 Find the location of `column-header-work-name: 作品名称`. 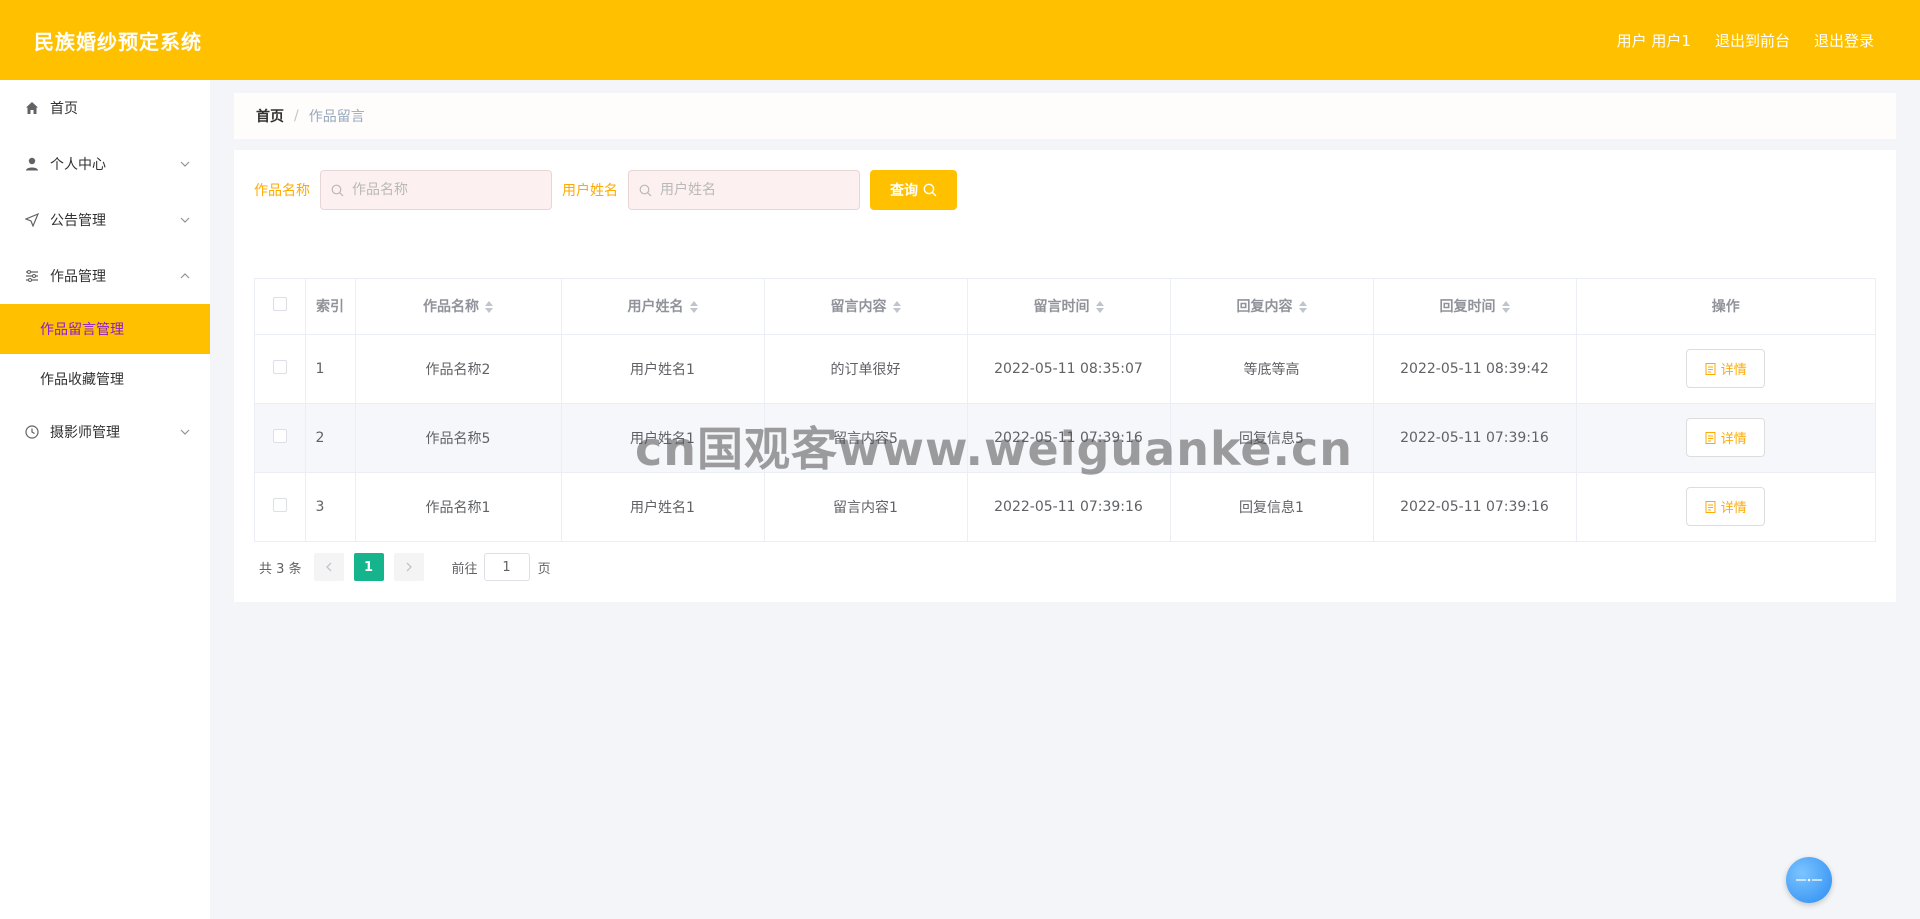

column-header-work-name: 作品名称 is located at coordinates (458, 307).